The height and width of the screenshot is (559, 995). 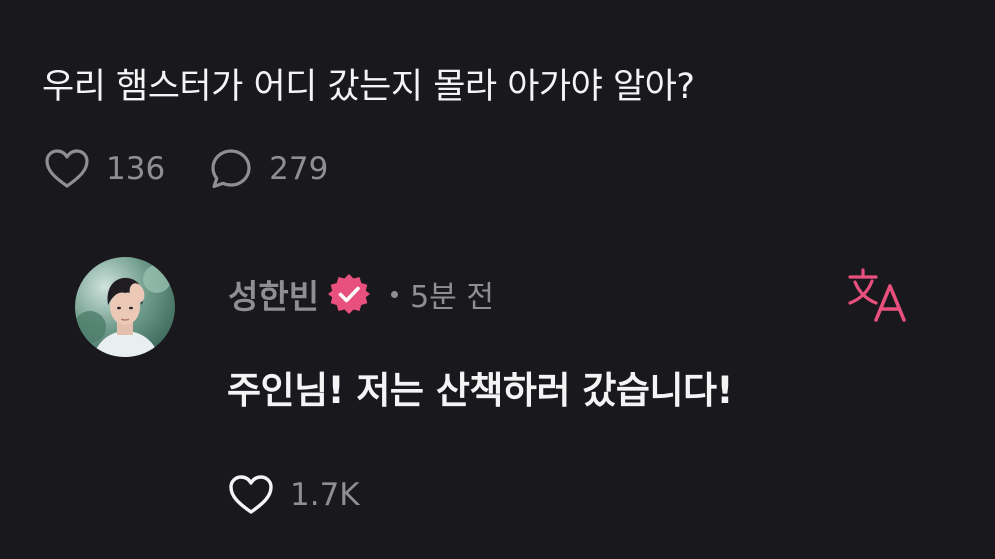 What do you see at coordinates (231, 169) in the screenshot?
I see `comment-icon` at bounding box center [231, 169].